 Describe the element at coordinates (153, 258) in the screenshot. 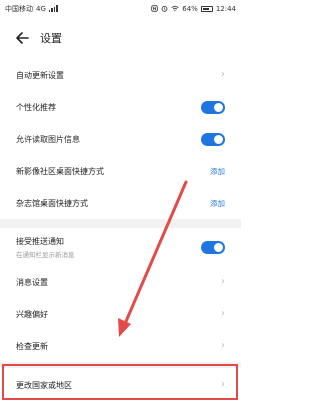

I see `annotation-arrow-icon` at that location.